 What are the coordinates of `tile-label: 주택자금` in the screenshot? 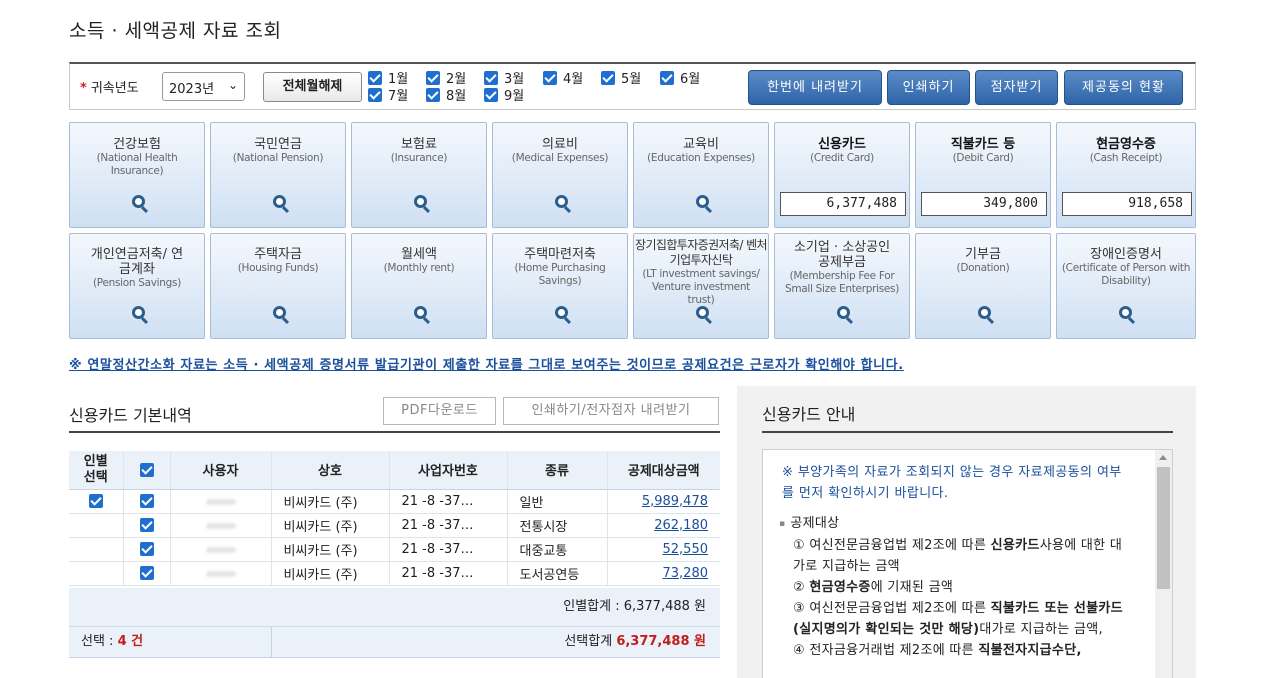 It's located at (278, 254).